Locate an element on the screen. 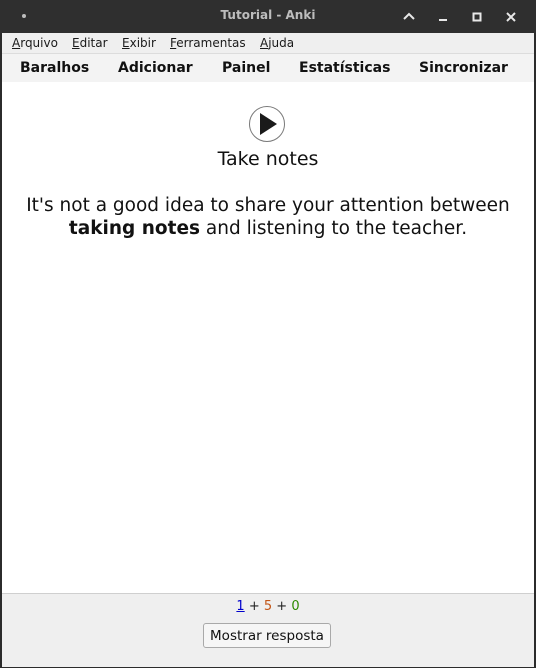 This screenshot has width=536, height=668. learning-count: 5 is located at coordinates (268, 606).